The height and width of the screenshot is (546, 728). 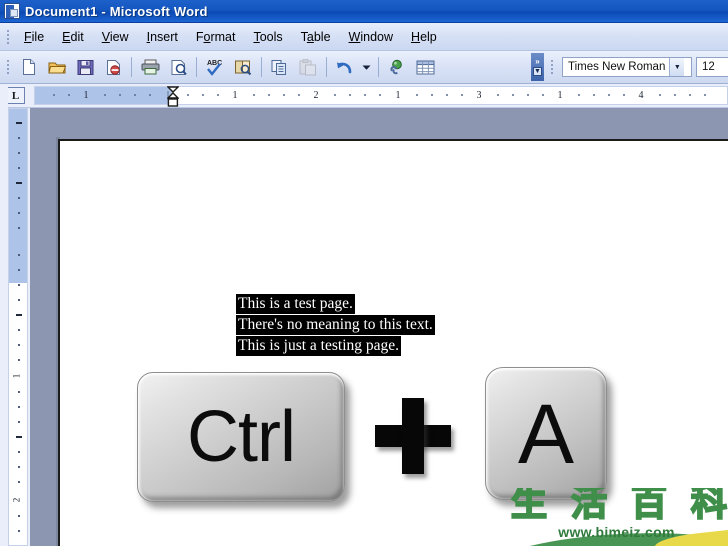 What do you see at coordinates (677, 67) in the screenshot?
I see `font-name-chevron-down-icon: ▼` at bounding box center [677, 67].